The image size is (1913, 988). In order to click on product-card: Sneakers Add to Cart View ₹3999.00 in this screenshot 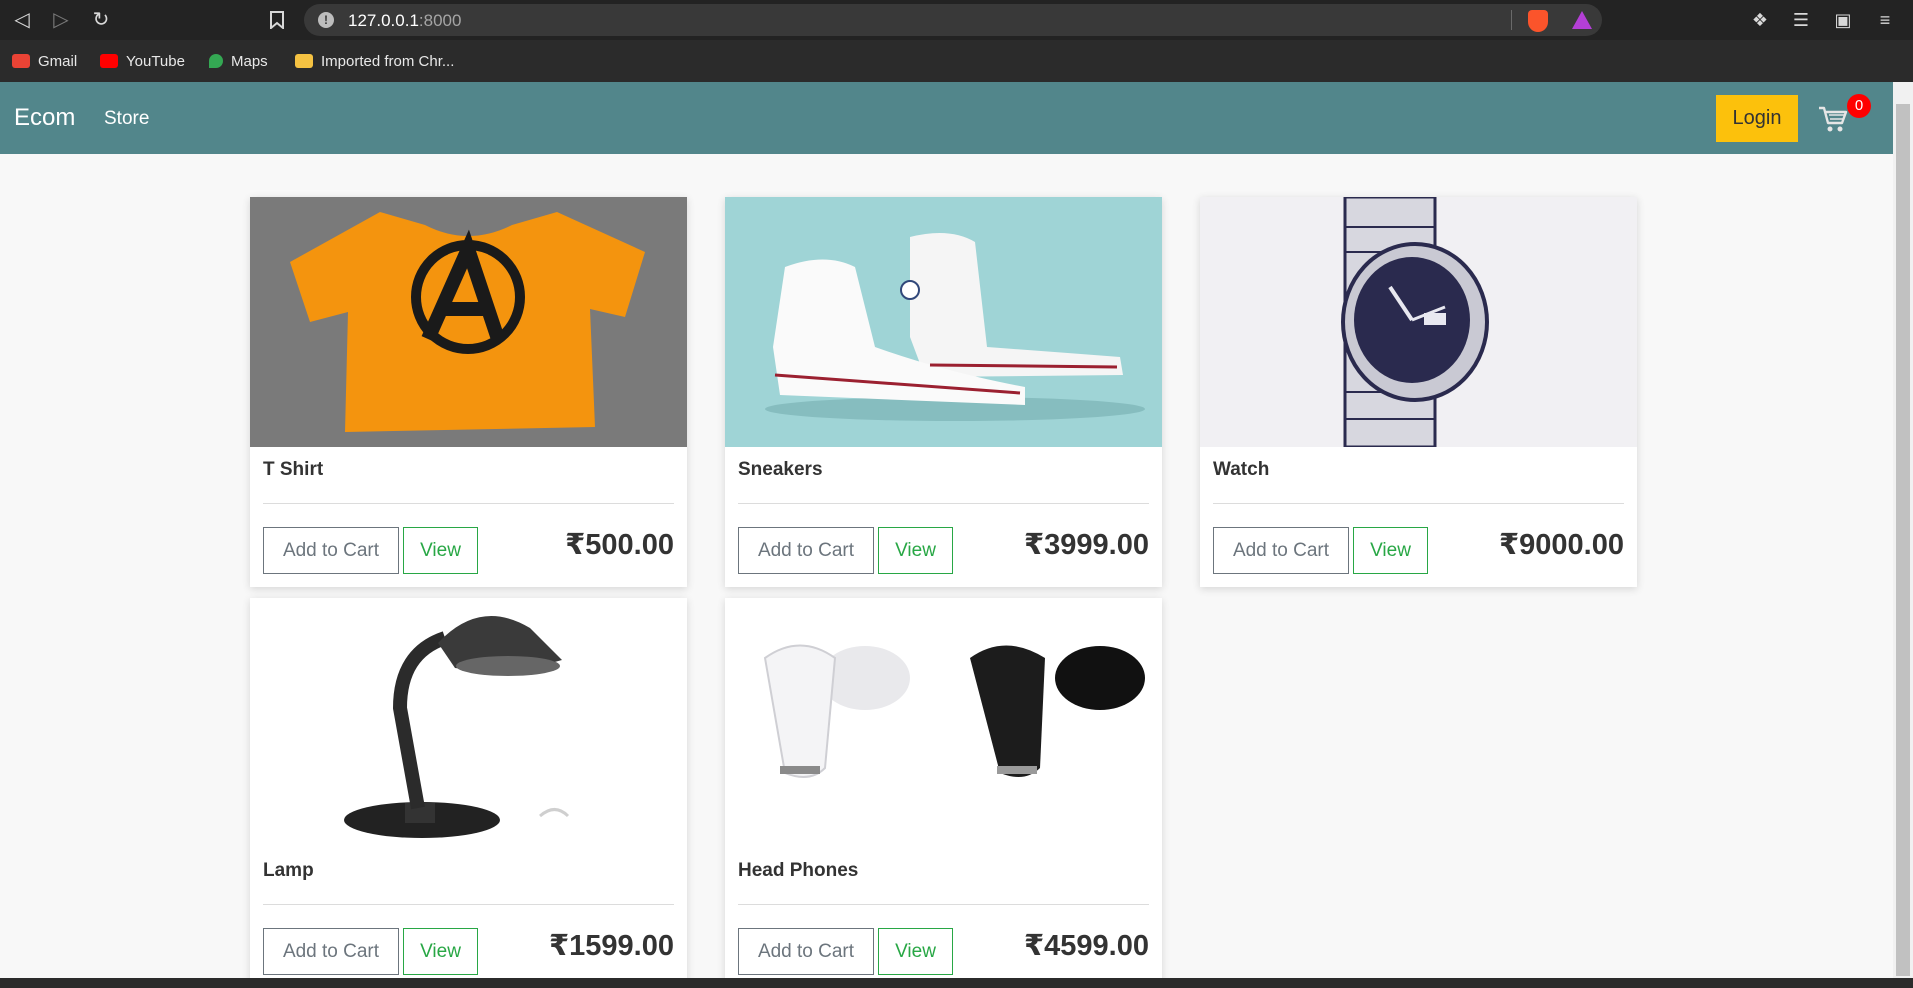, I will do `click(943, 392)`.